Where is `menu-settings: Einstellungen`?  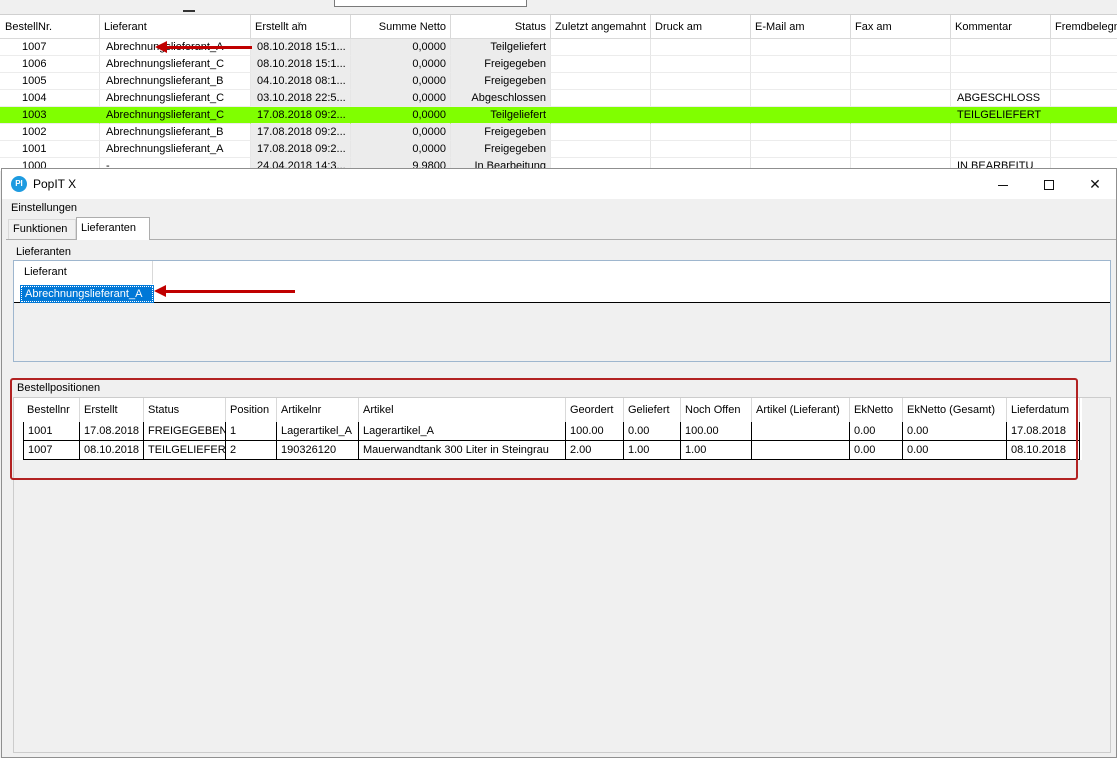
menu-settings: Einstellungen is located at coordinates (44, 208).